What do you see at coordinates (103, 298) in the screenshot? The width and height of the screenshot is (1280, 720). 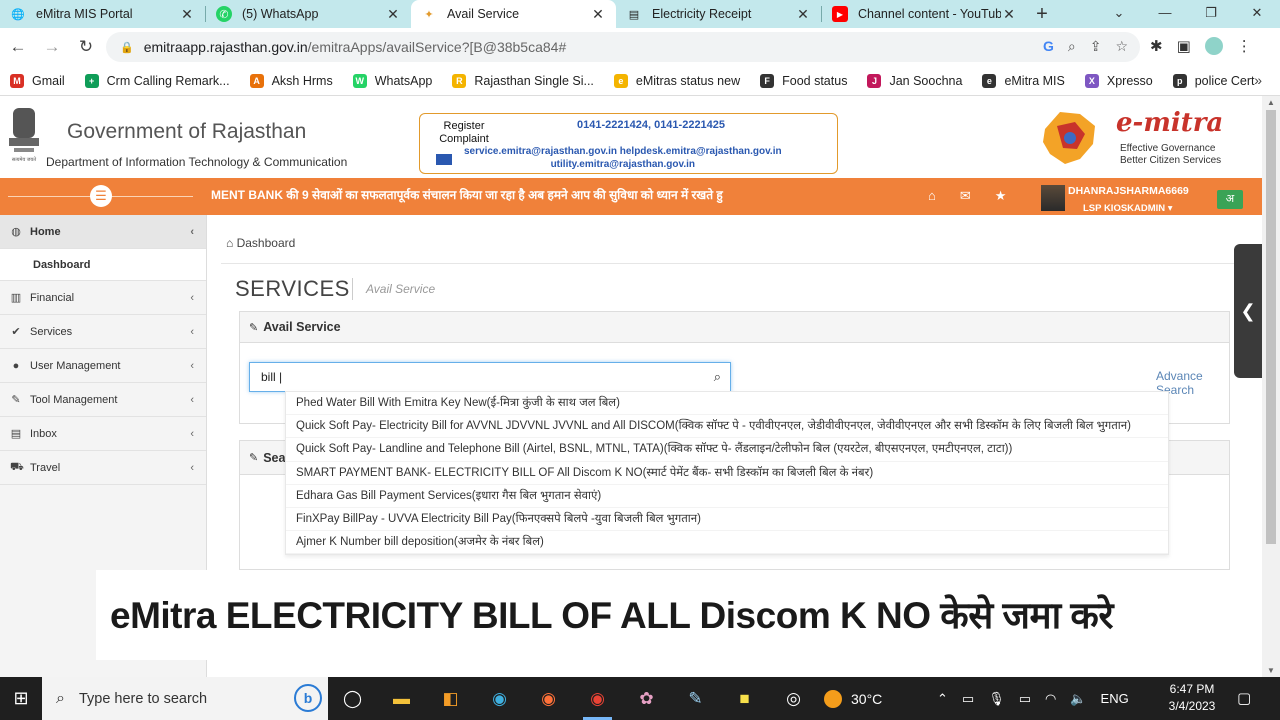 I see `sidebar-item-financial: ▥ Financial ‹` at bounding box center [103, 298].